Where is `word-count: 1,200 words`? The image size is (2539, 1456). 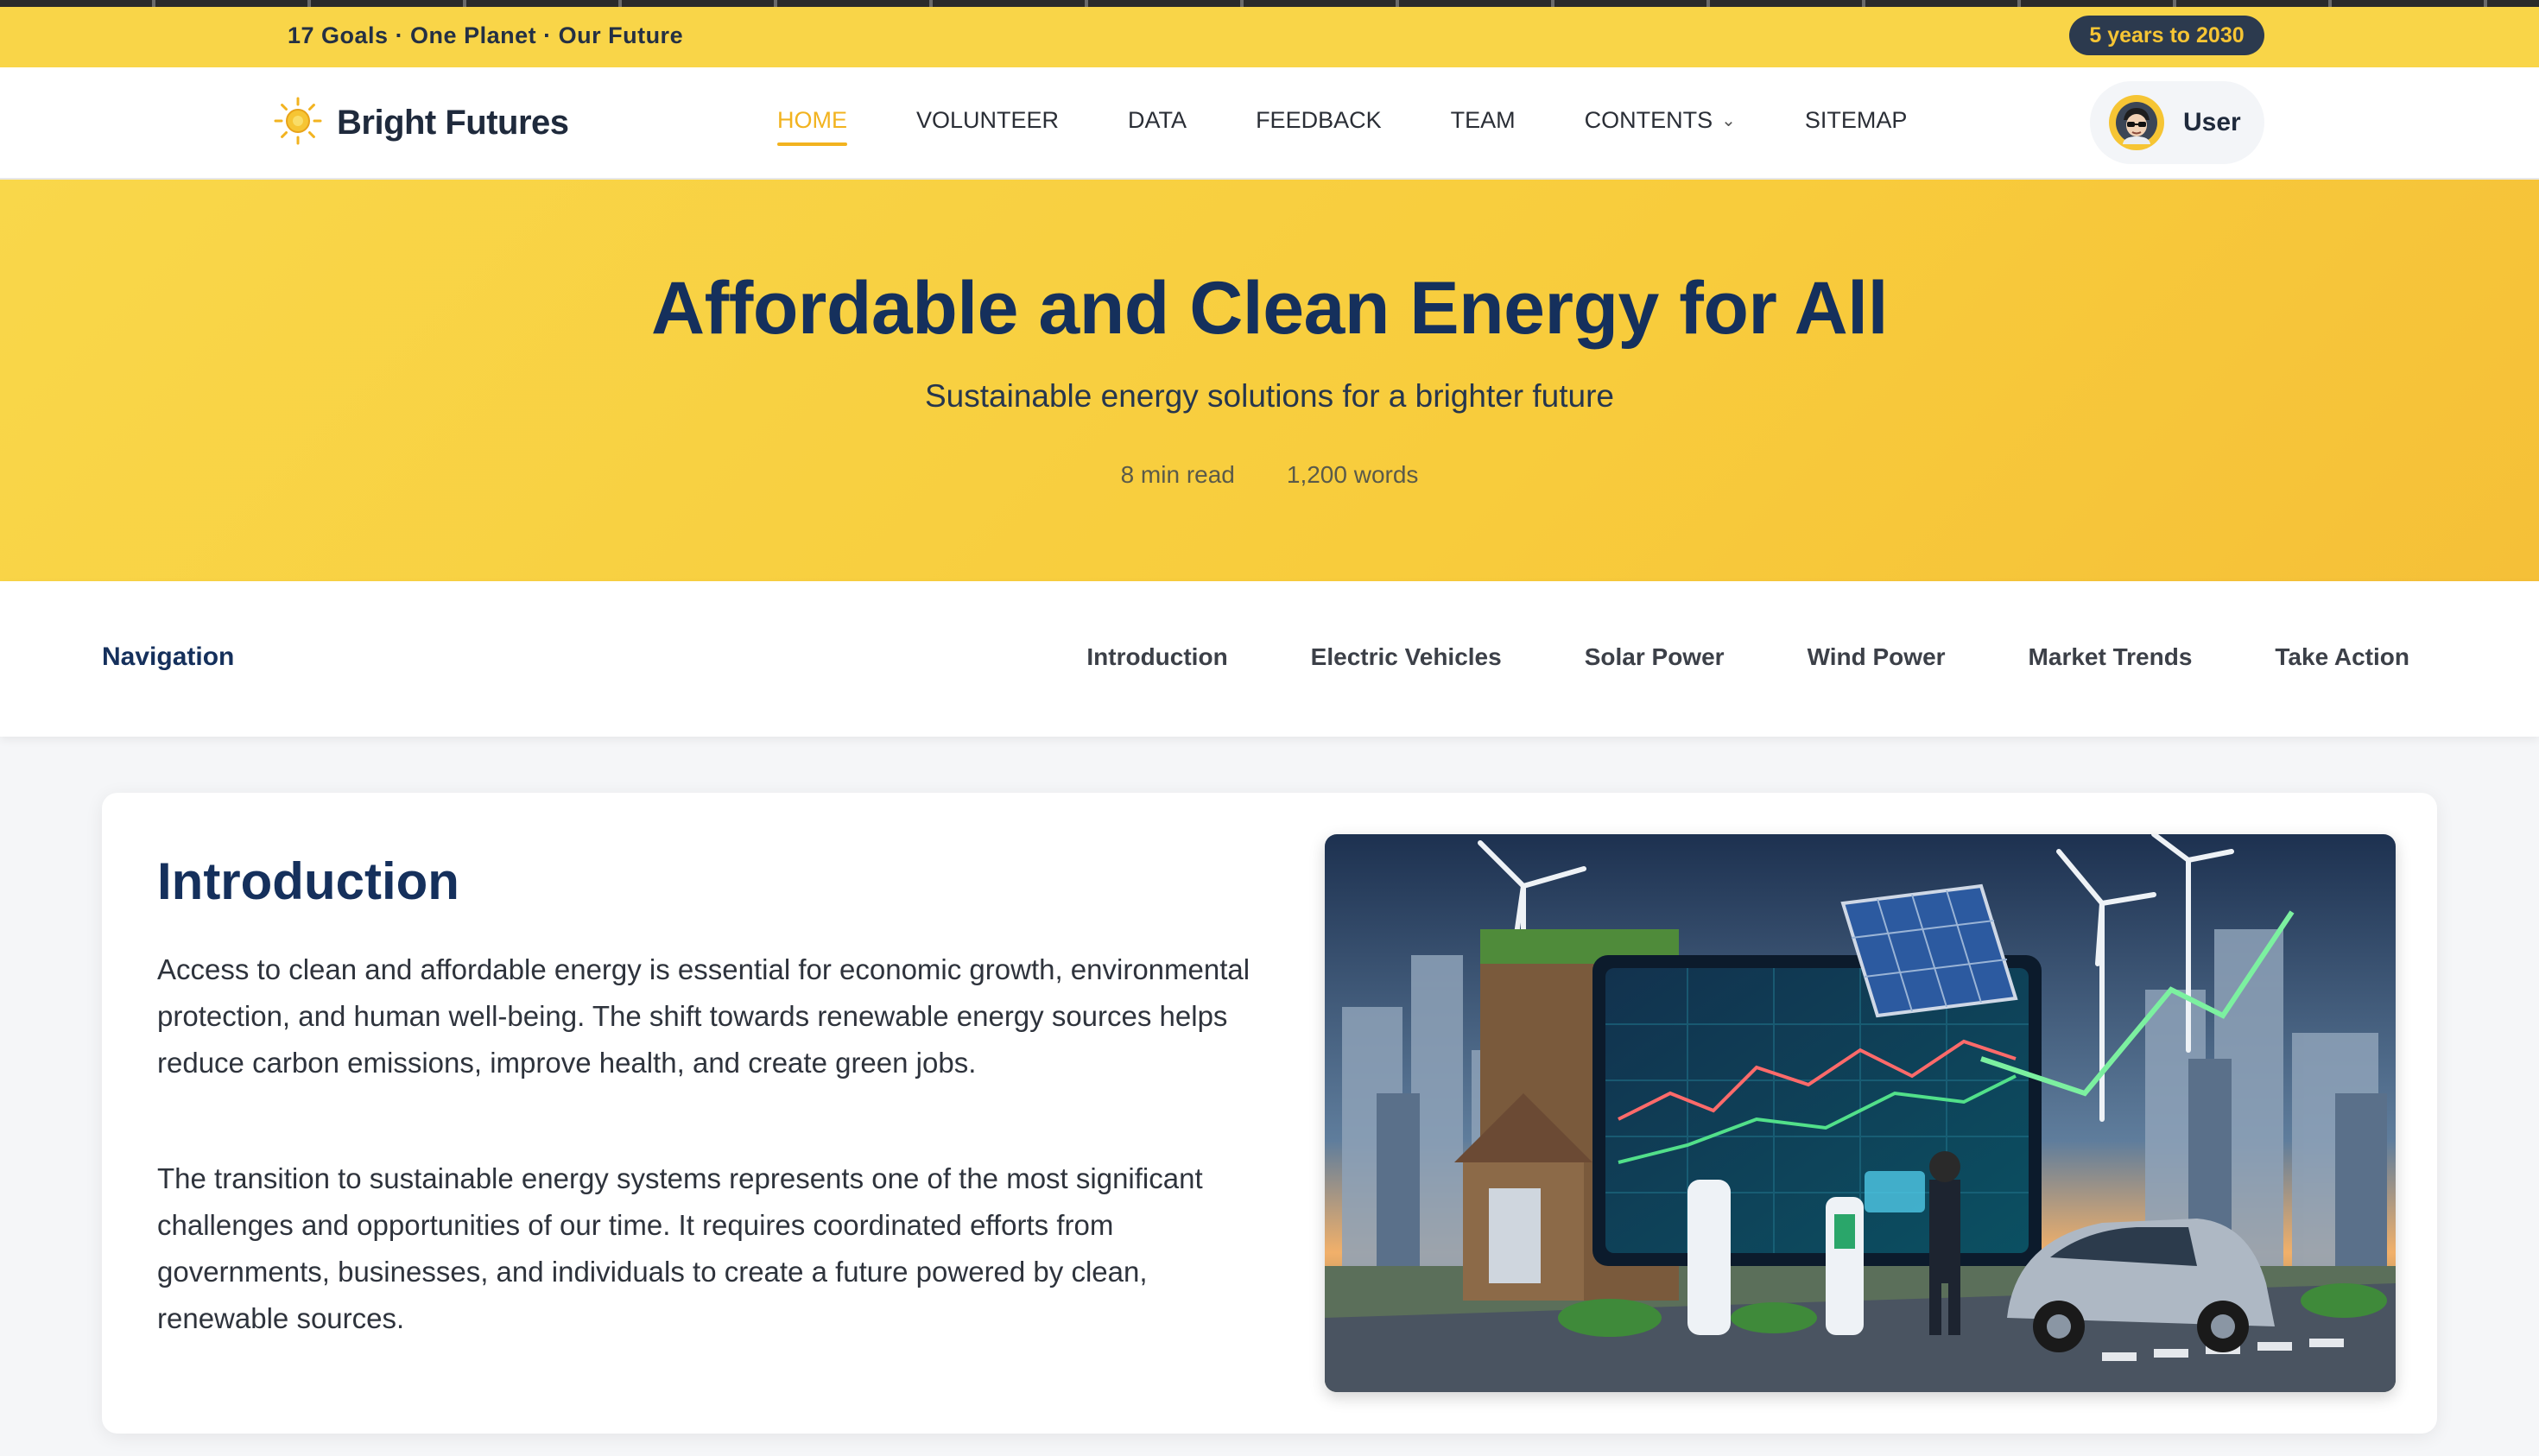
word-count: 1,200 words is located at coordinates (1352, 475).